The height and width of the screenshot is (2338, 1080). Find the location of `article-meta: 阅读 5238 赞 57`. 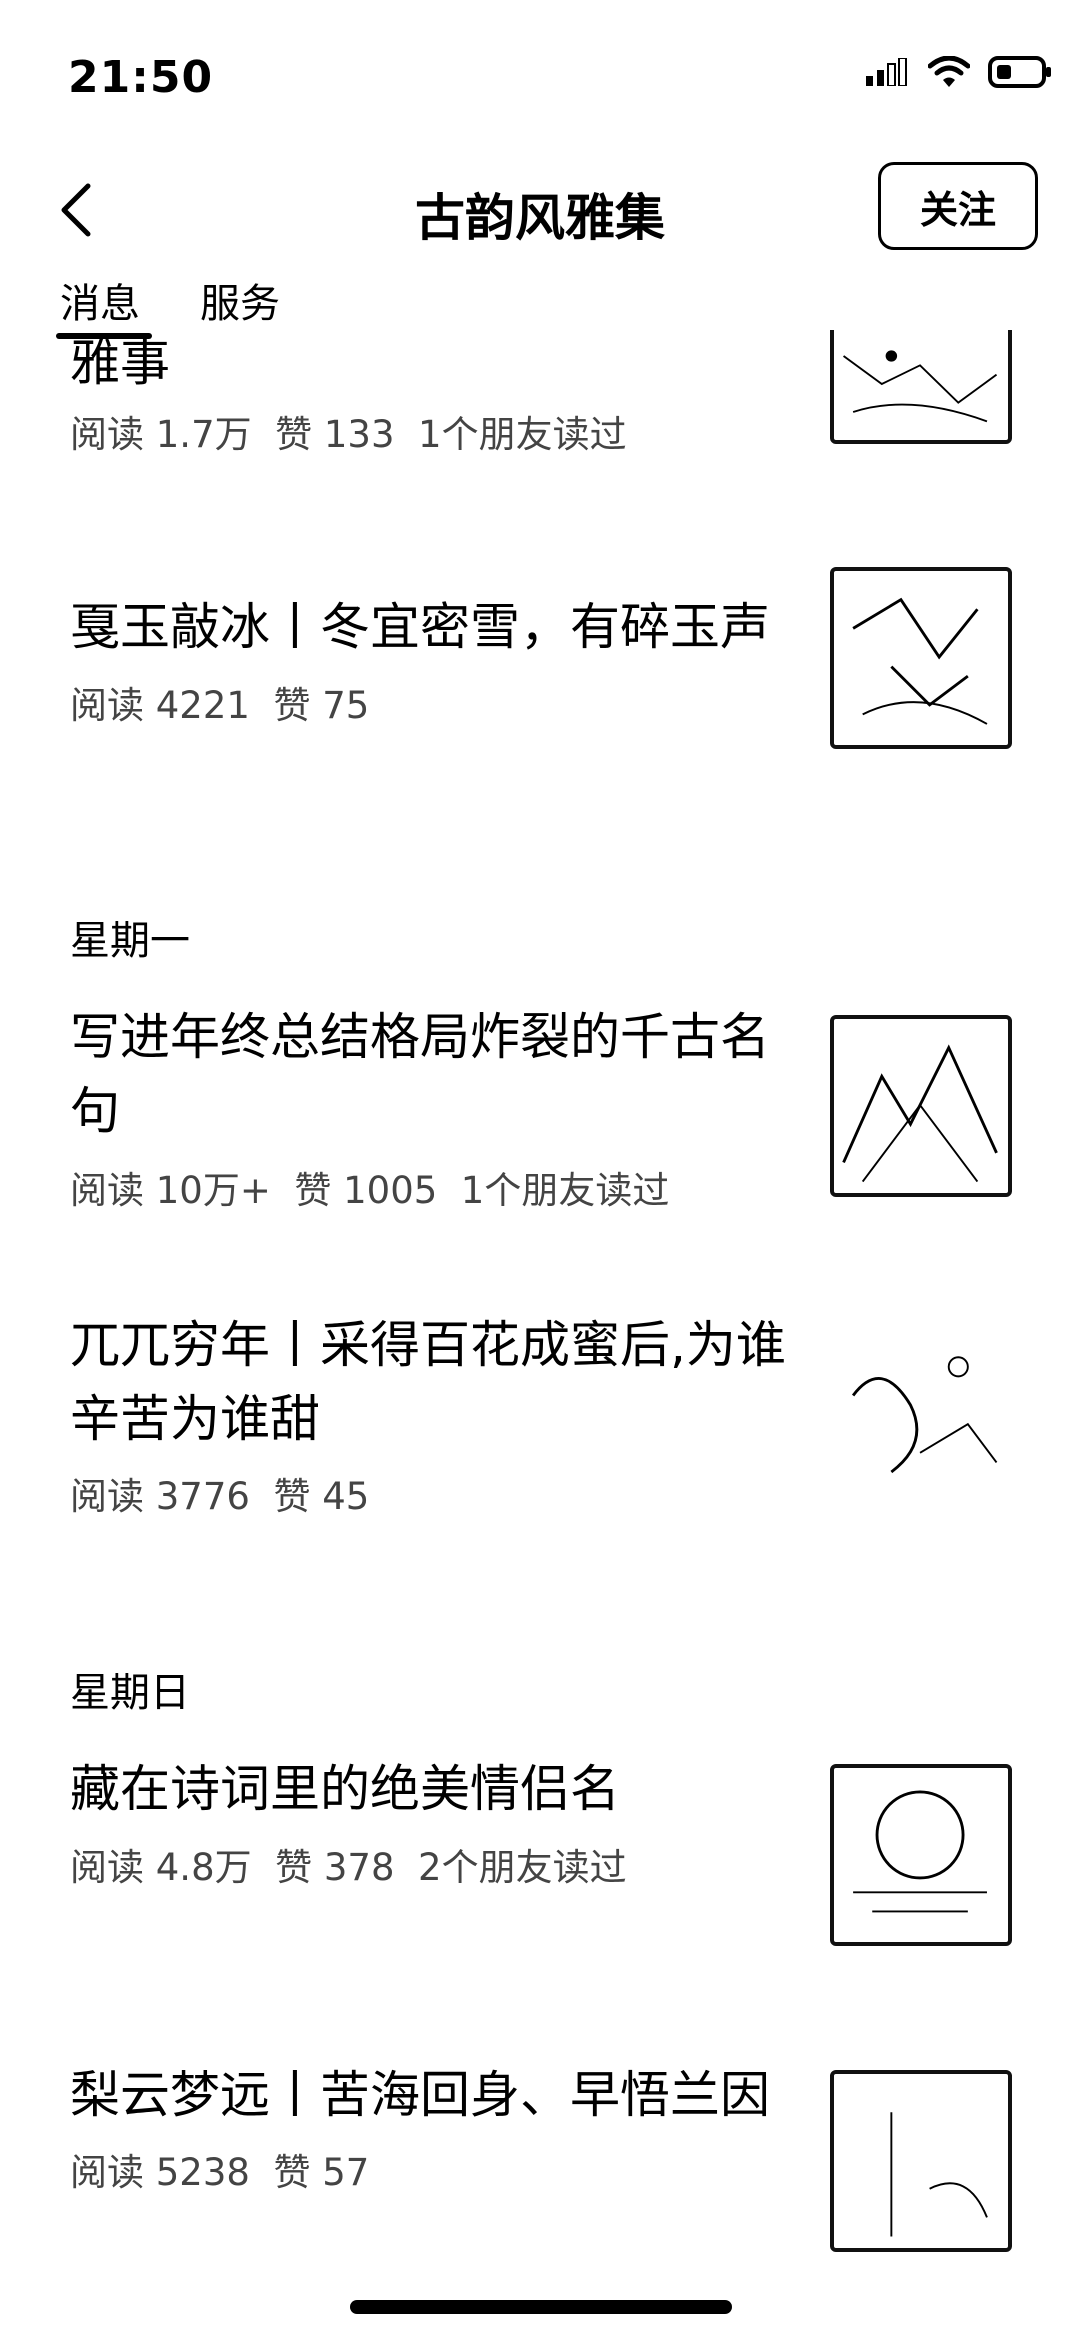

article-meta: 阅读 5238 赞 57 is located at coordinates (220, 2172).